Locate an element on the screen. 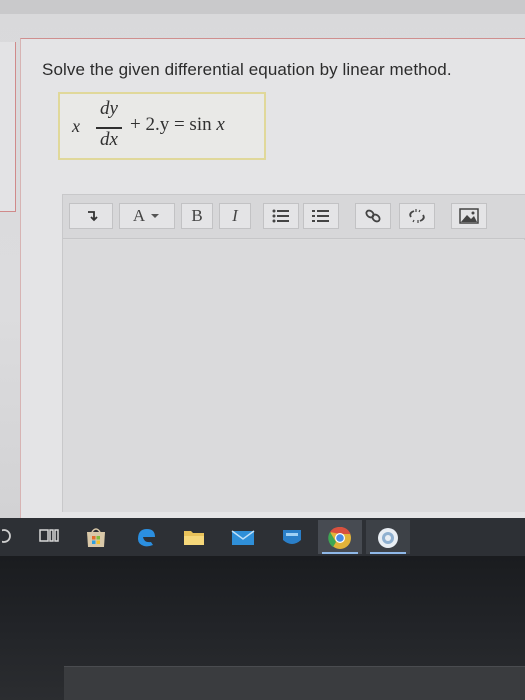 The image size is (525, 700). bold-icon: B is located at coordinates (197, 215).